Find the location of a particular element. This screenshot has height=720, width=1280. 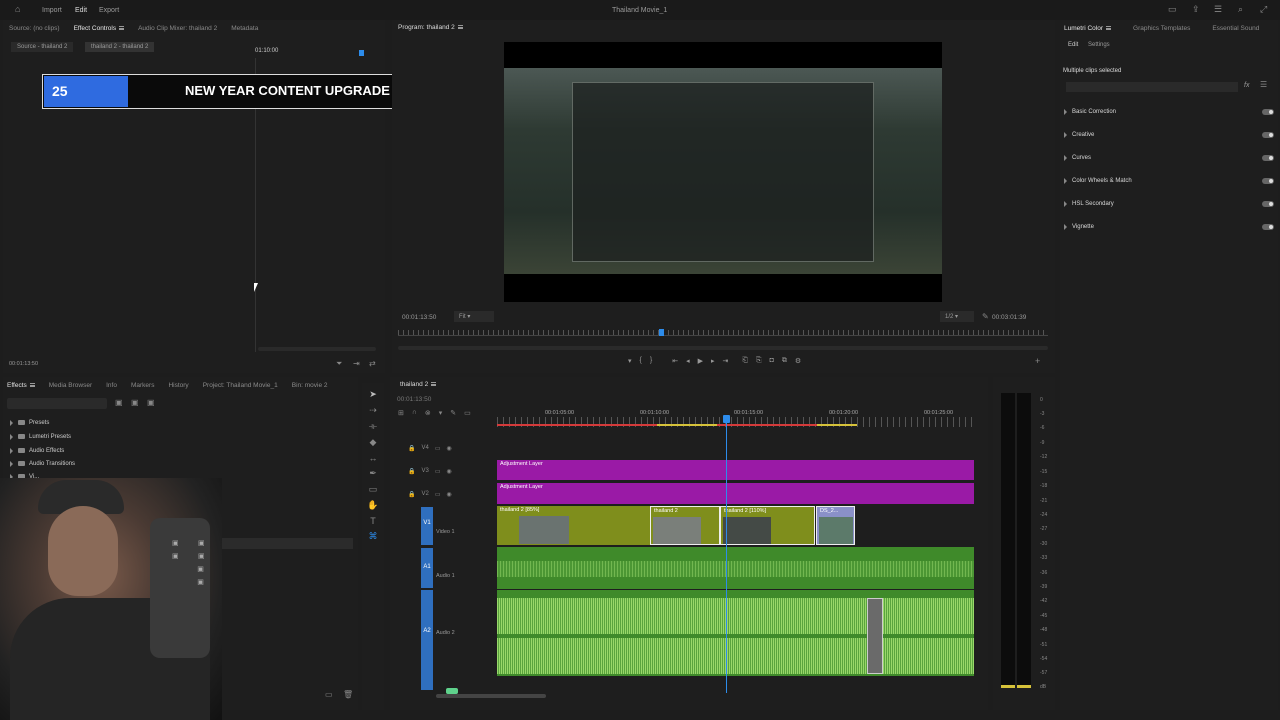

lumetri-edit-tab: Edit is located at coordinates (1073, 45).